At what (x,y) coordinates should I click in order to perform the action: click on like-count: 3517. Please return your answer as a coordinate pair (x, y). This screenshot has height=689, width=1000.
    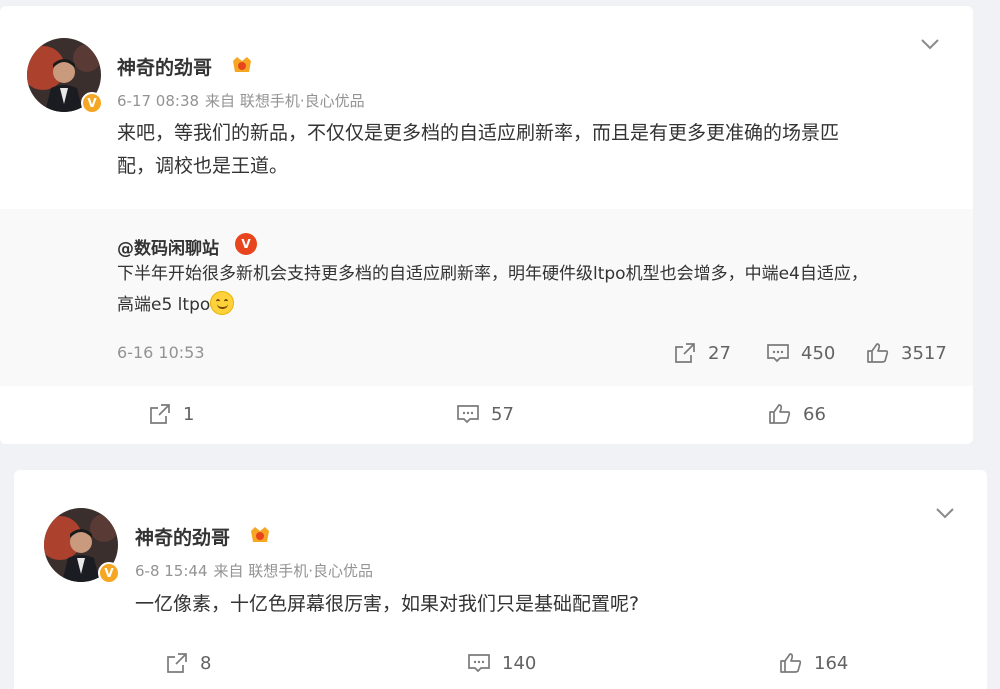
    Looking at the image, I should click on (924, 353).